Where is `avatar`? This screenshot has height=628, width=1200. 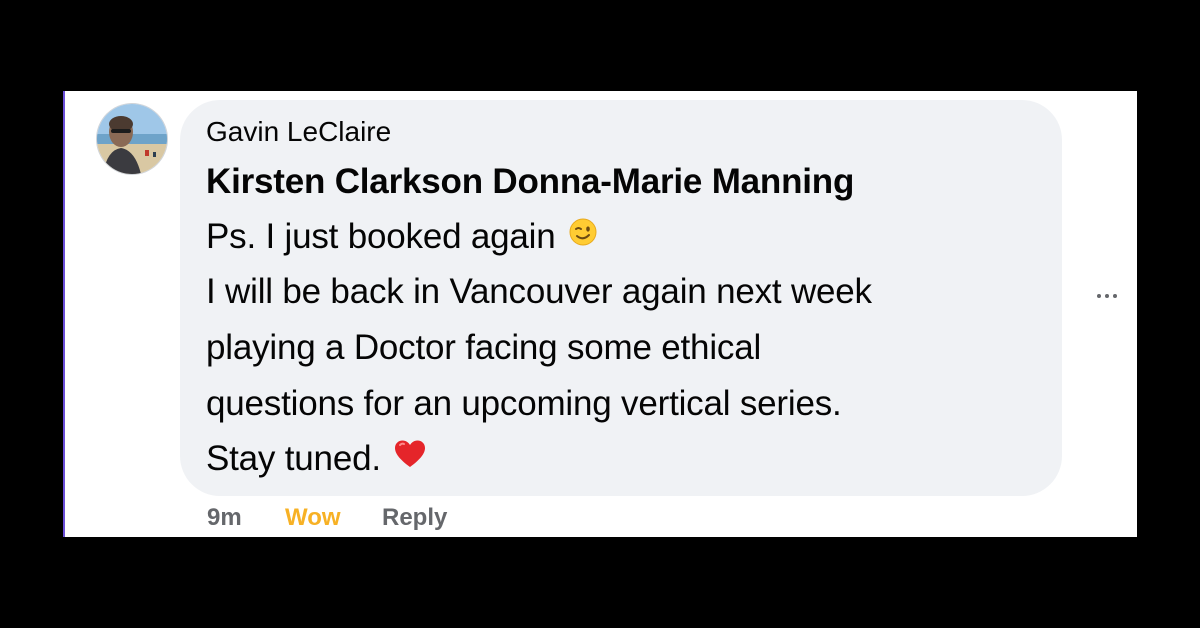 avatar is located at coordinates (132, 139).